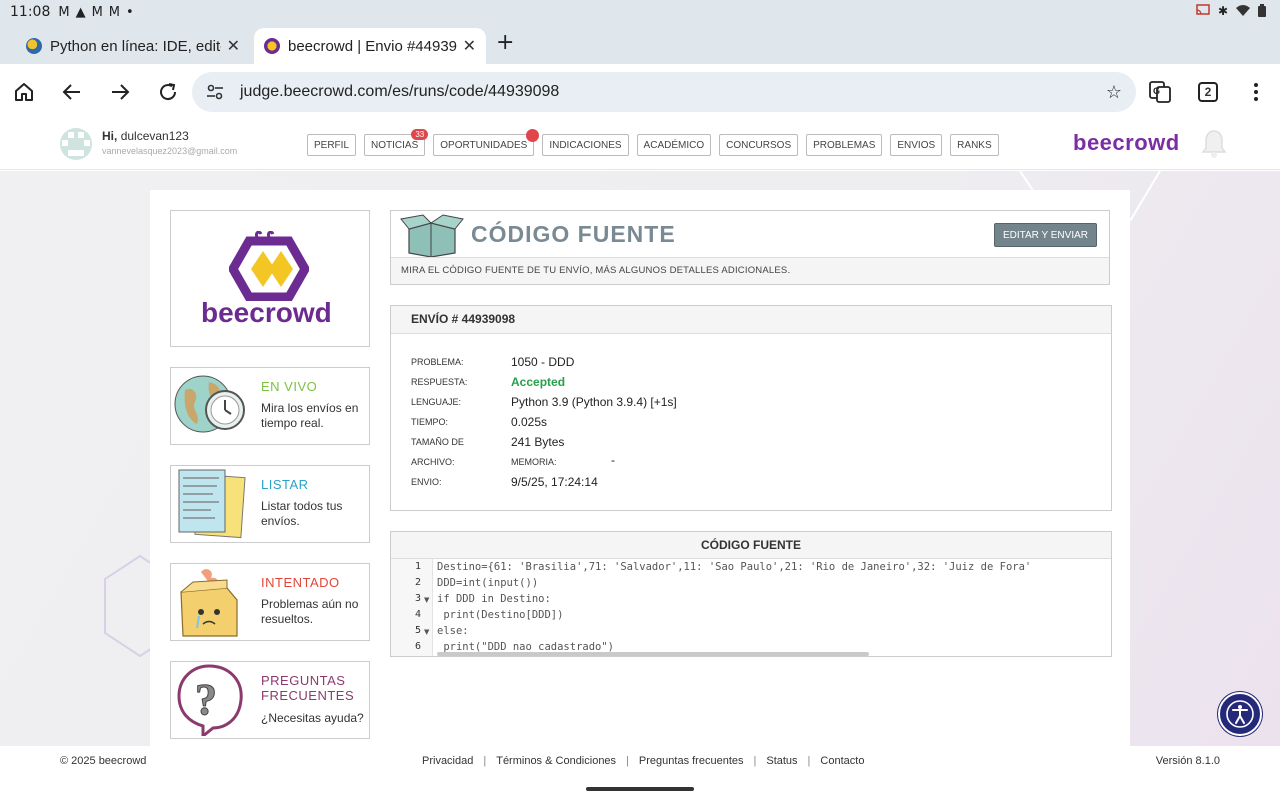 This screenshot has width=1280, height=800. Describe the element at coordinates (370, 46) in the screenshot. I see `browser-tab-beecrowd: beecrowd | Envio #44939098 ✕` at that location.